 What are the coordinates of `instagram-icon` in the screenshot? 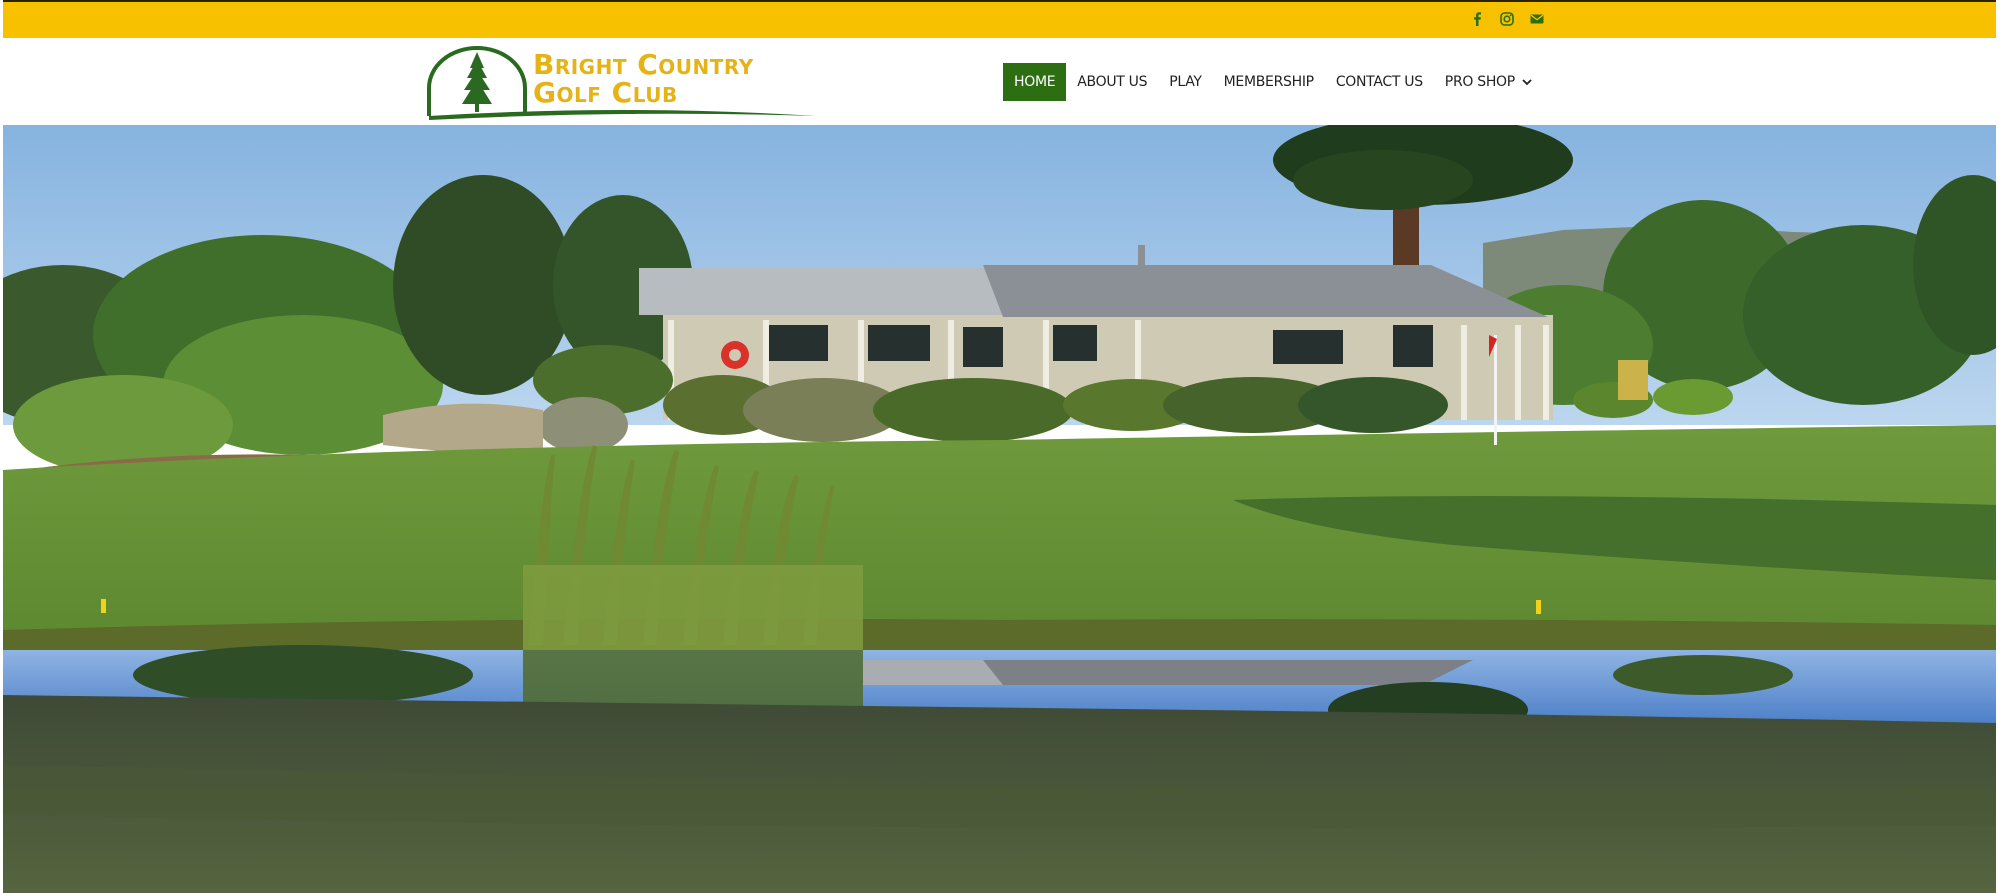 It's located at (1507, 19).